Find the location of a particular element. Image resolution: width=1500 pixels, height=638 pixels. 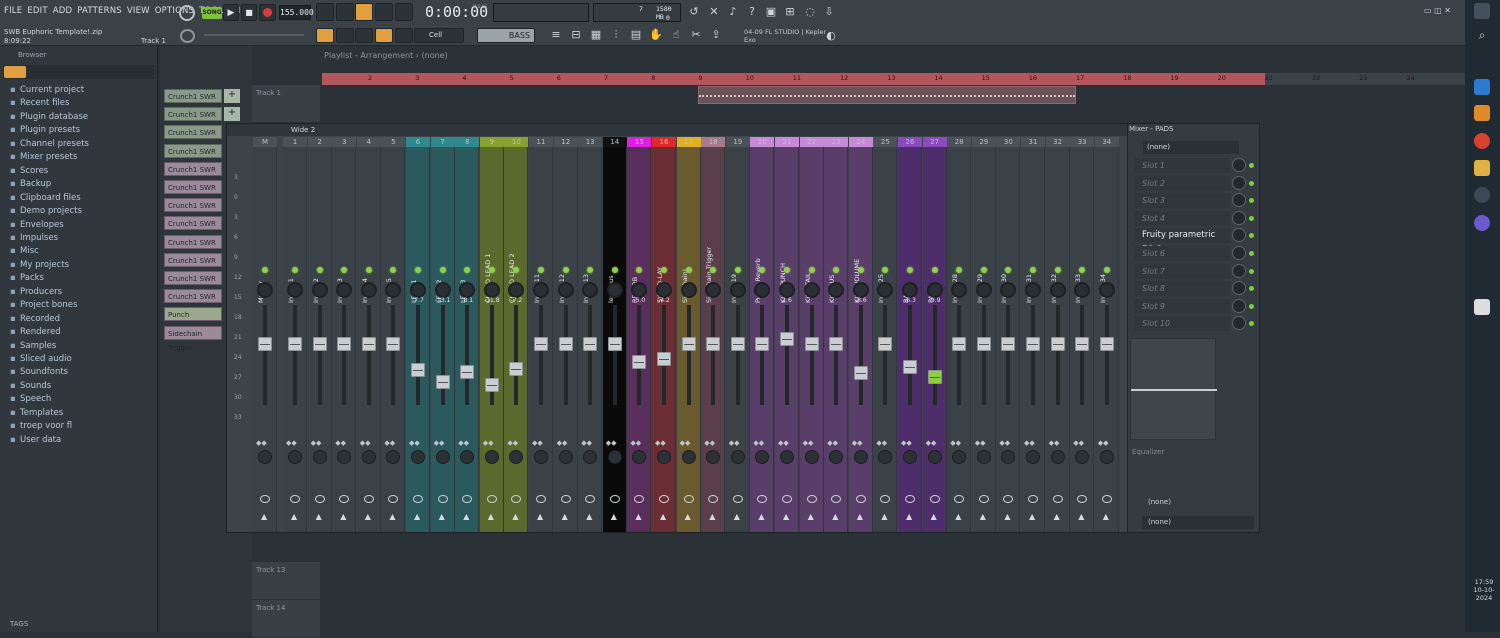

mixer-strip: 25Insert 25◆◆▲ is located at coordinates (885, 334).